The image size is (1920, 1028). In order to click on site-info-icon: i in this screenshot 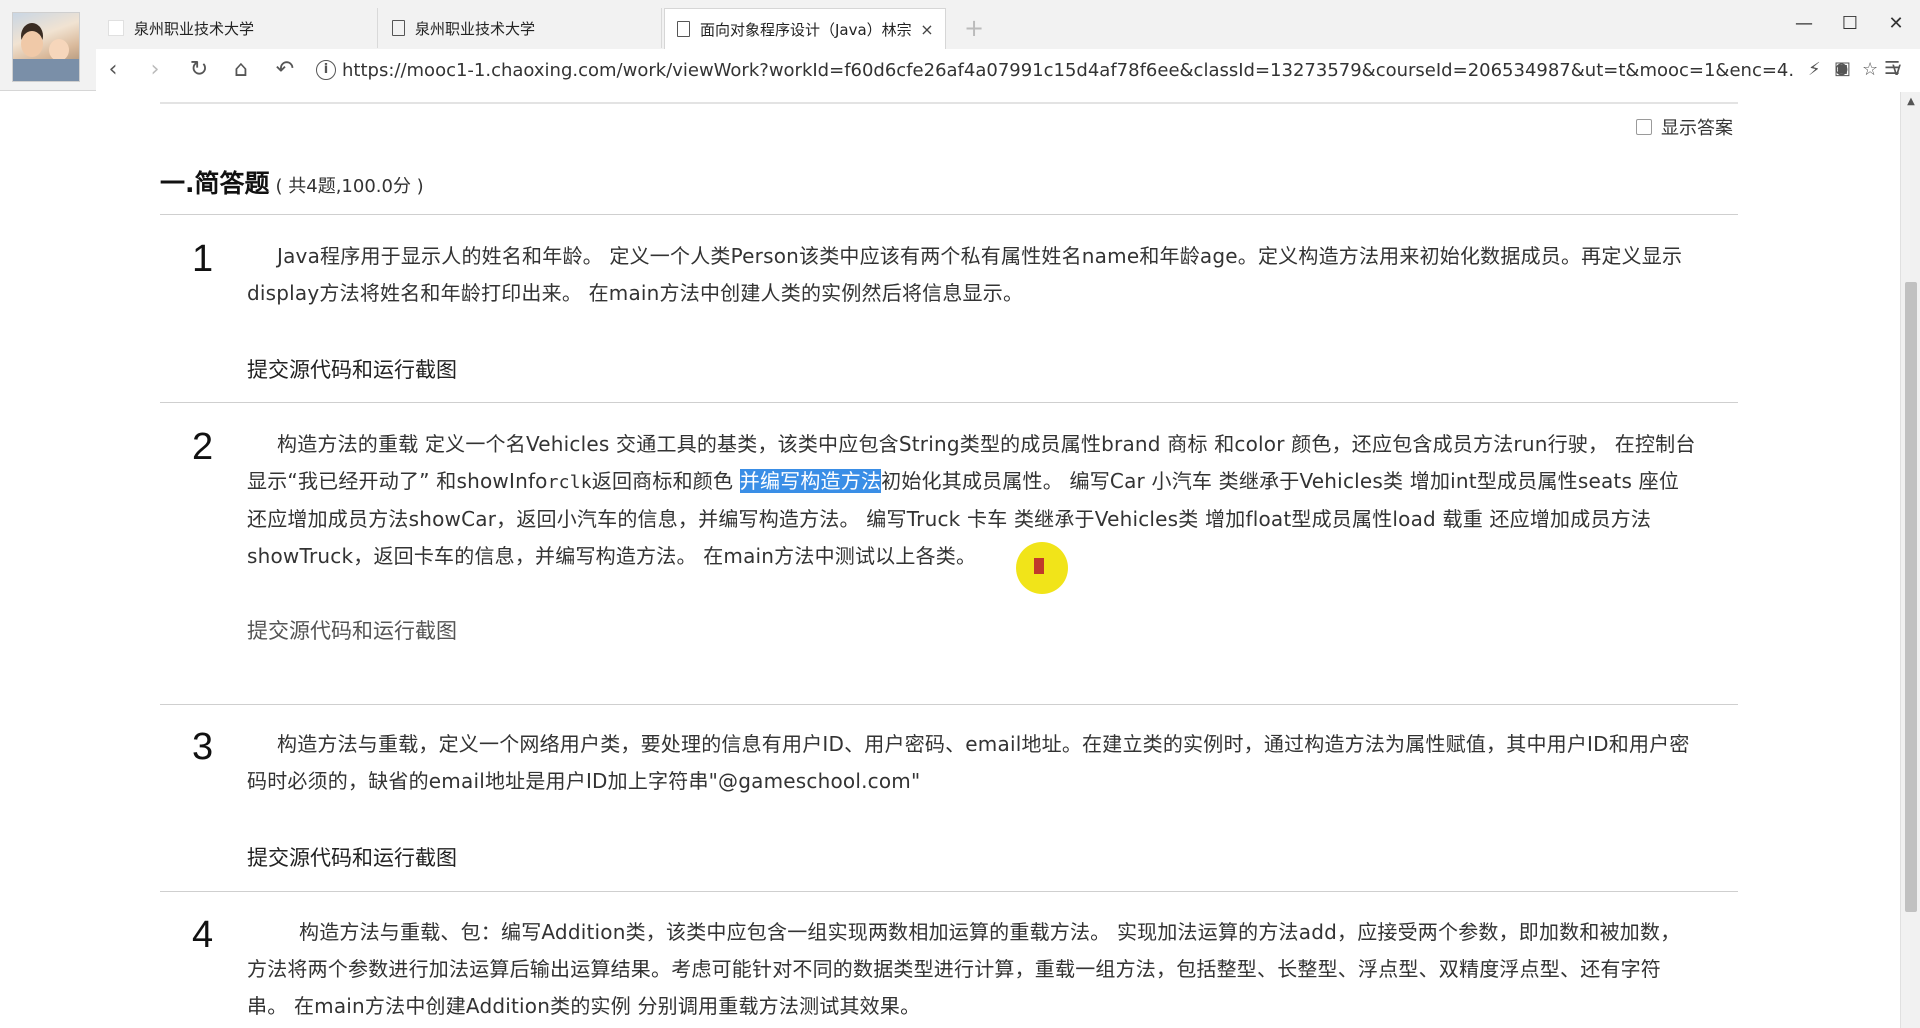, I will do `click(326, 70)`.